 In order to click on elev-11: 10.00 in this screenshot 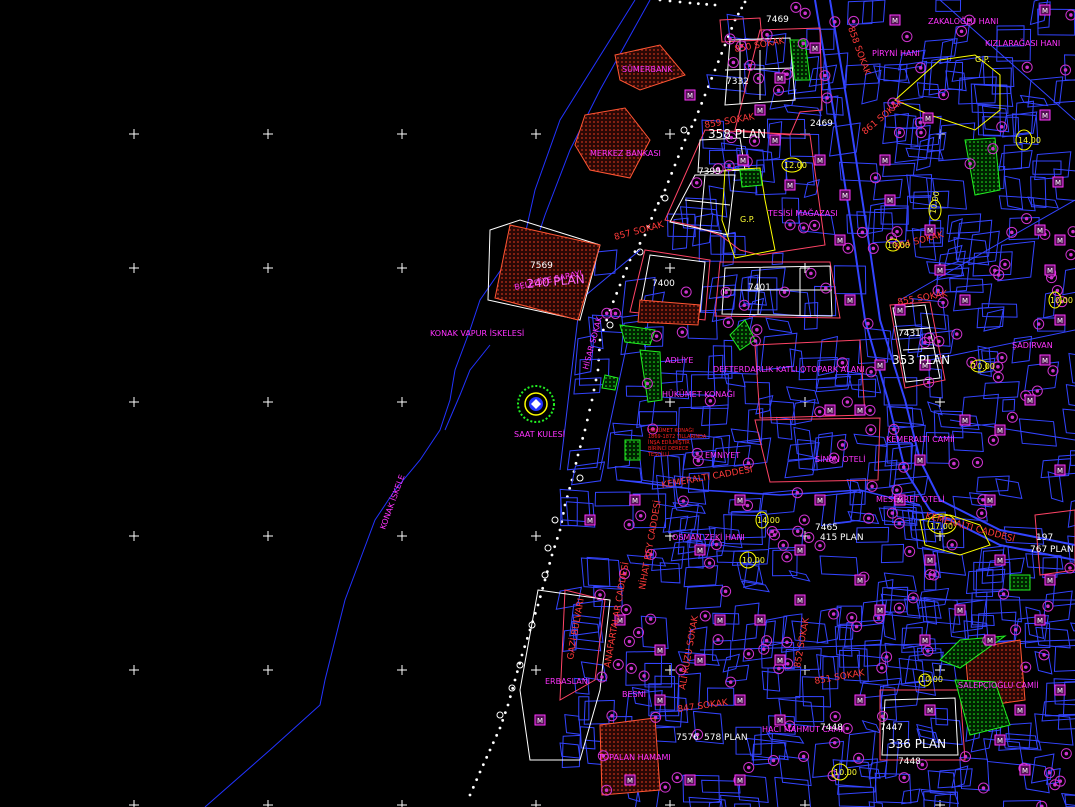, I will do `click(1061, 300)`.